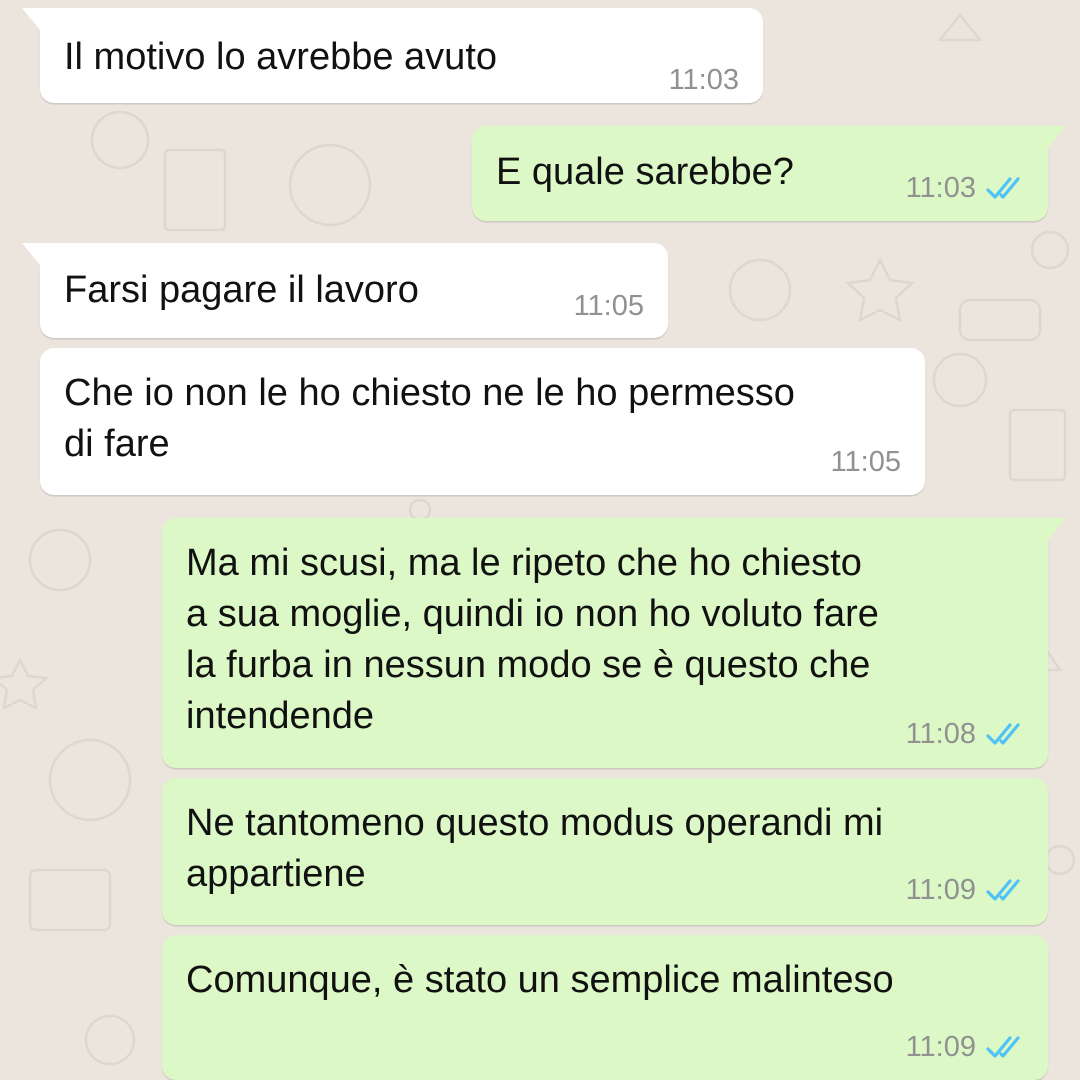  I want to click on message-meta: 11:08, so click(965, 734).